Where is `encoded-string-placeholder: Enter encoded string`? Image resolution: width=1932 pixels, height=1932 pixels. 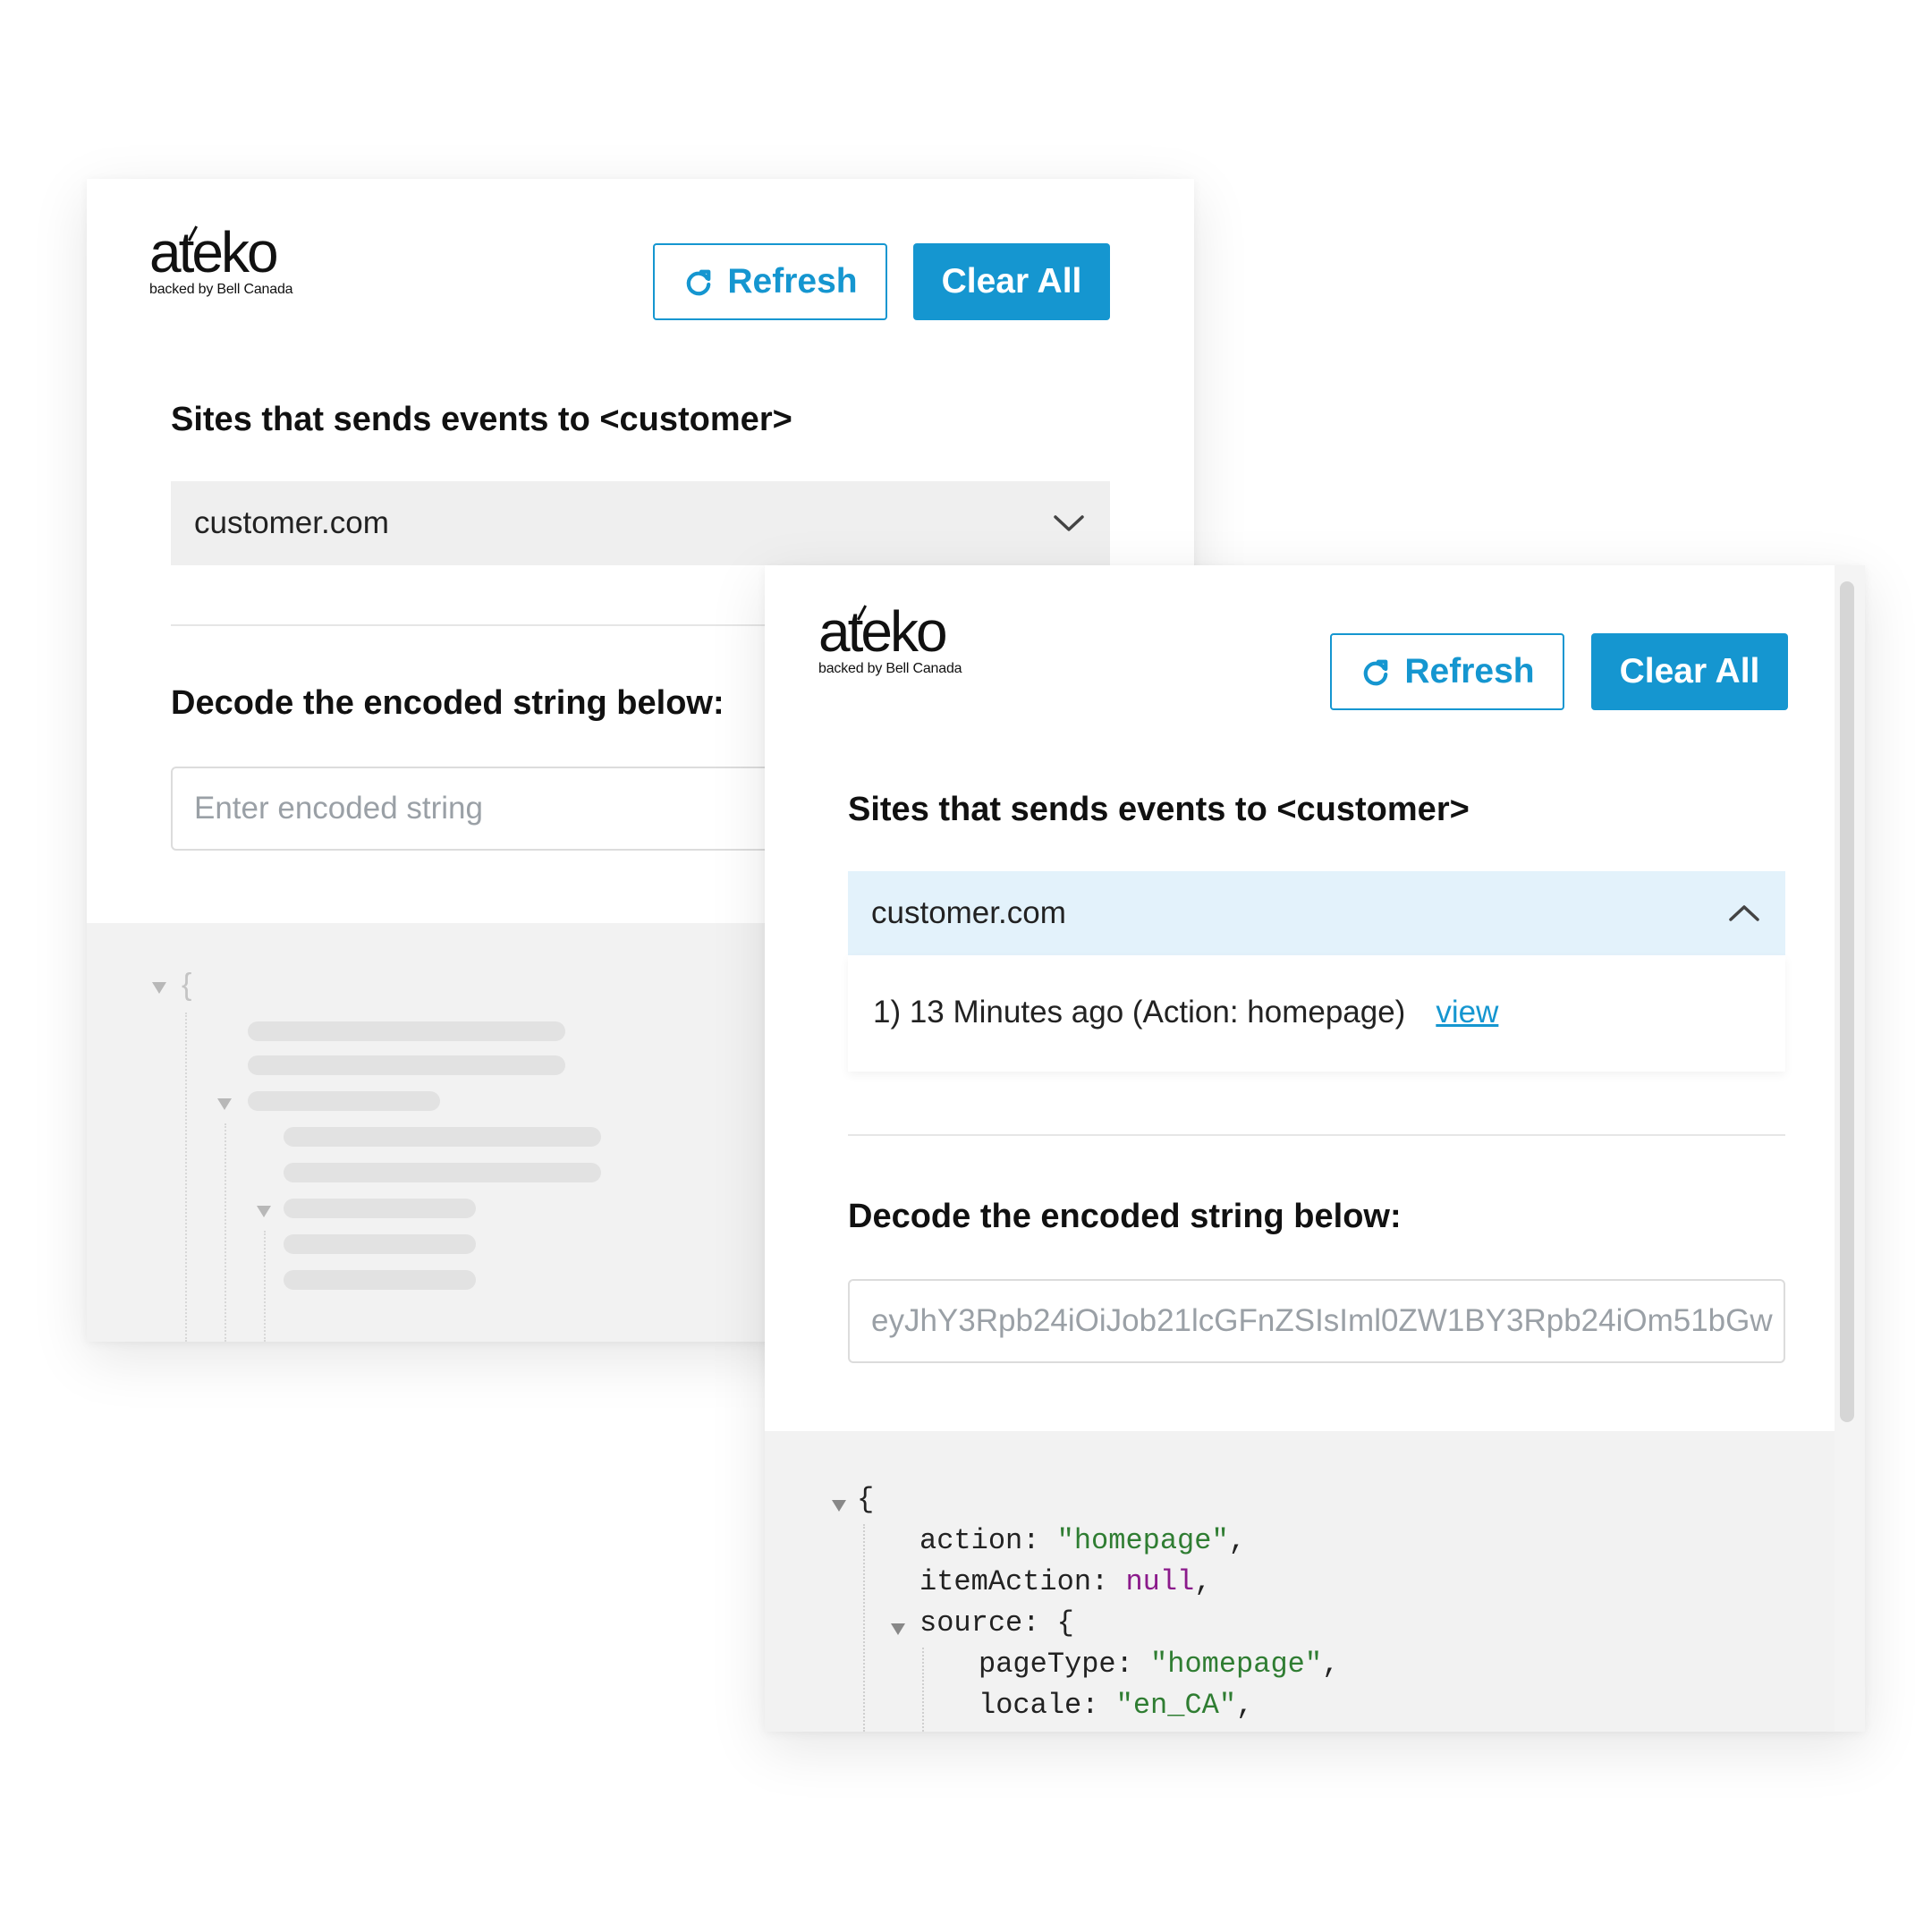 encoded-string-placeholder: Enter encoded string is located at coordinates (338, 808).